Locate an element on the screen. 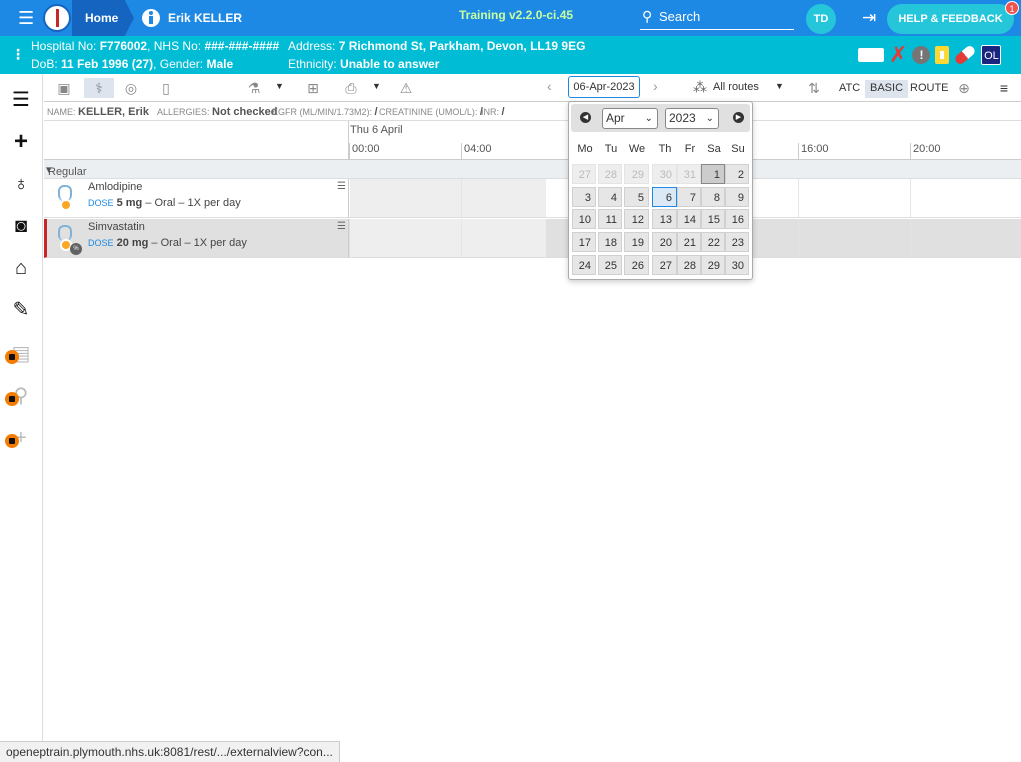 This screenshot has height=762, width=1021. calendar-day: 4 is located at coordinates (610, 197).